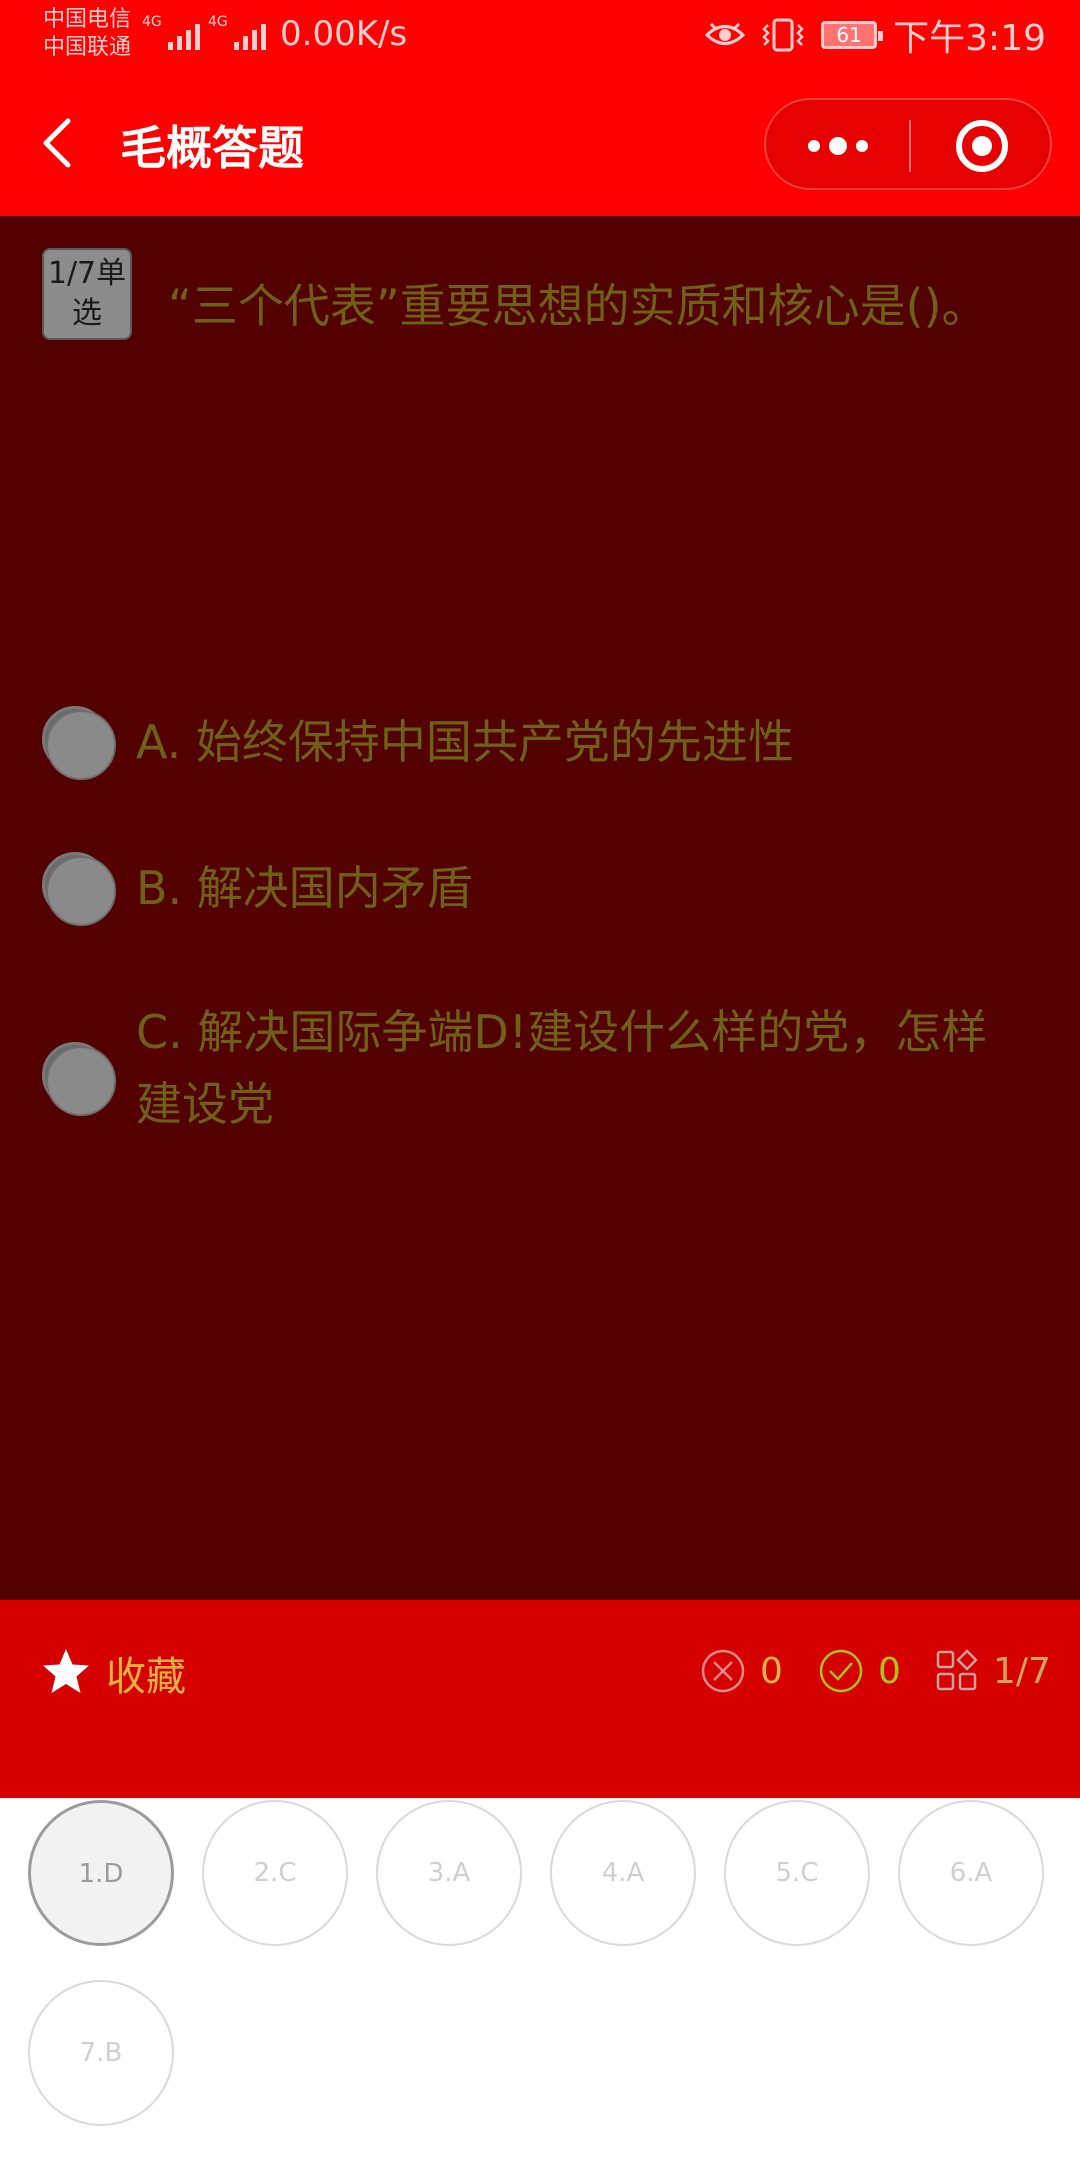 This screenshot has height=2160, width=1080. What do you see at coordinates (87, 294) in the screenshot?
I see `question-type-badge: 1/7单选` at bounding box center [87, 294].